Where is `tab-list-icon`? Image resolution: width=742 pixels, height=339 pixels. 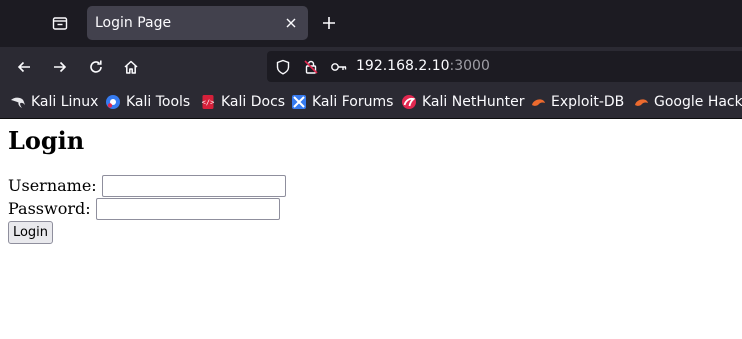
tab-list-icon is located at coordinates (60, 23).